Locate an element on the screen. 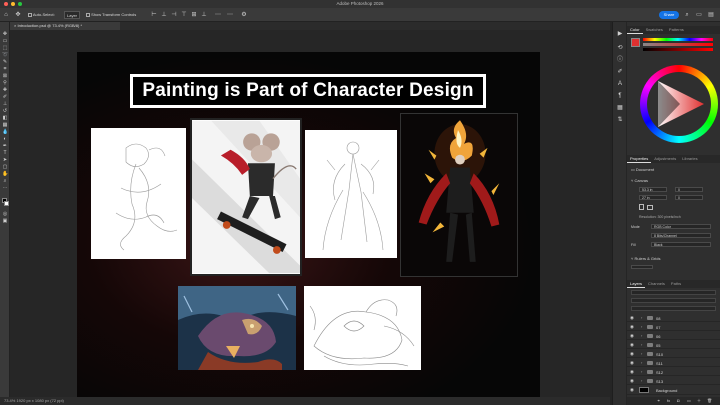 The image size is (720, 405). layer-row: ◉ › 05 is located at coordinates (673, 345).